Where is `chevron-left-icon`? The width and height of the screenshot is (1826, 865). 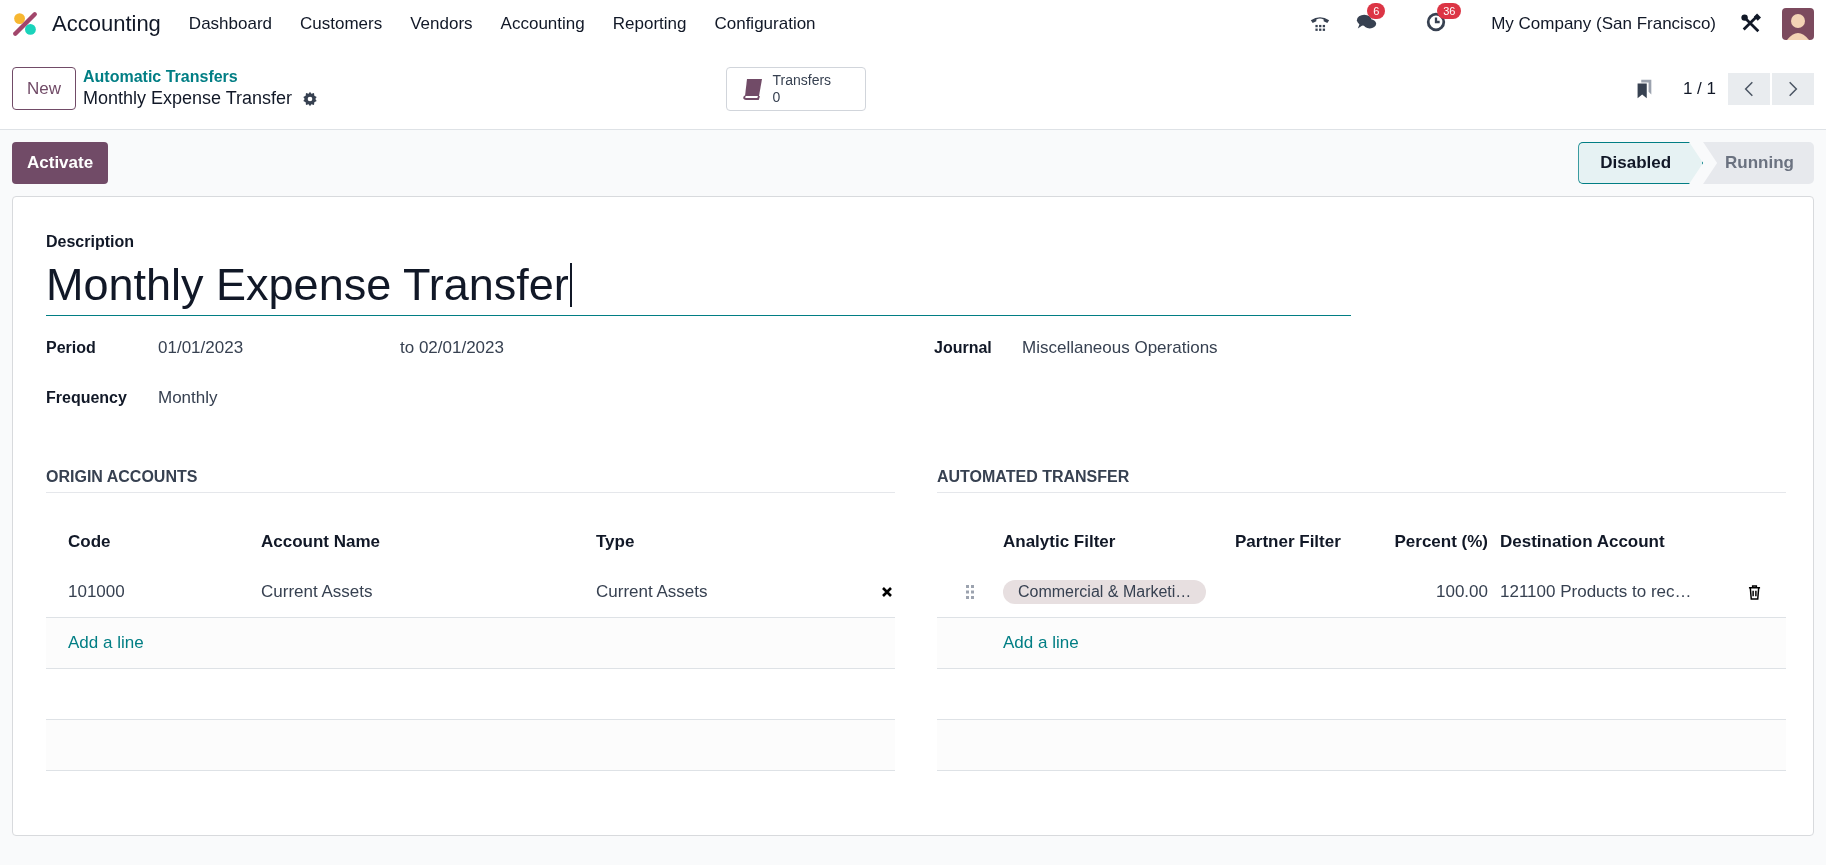 chevron-left-icon is located at coordinates (1749, 88).